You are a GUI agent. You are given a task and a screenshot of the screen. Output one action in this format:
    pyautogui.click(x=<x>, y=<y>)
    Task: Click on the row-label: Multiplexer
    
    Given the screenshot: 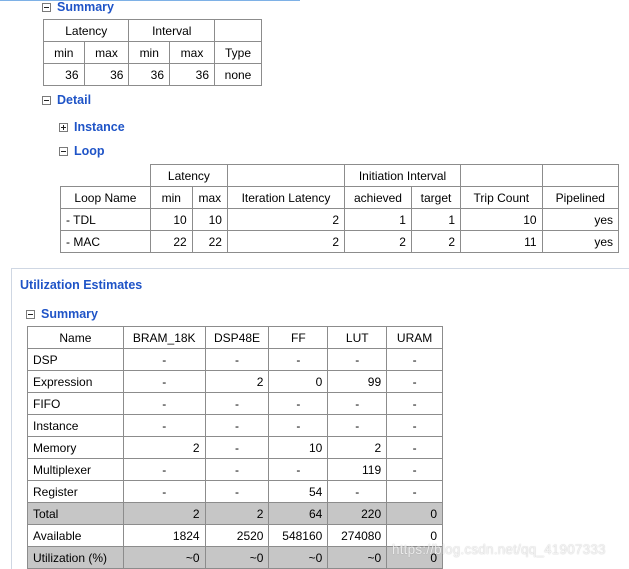 What is the action you would take?
    pyautogui.click(x=75, y=469)
    